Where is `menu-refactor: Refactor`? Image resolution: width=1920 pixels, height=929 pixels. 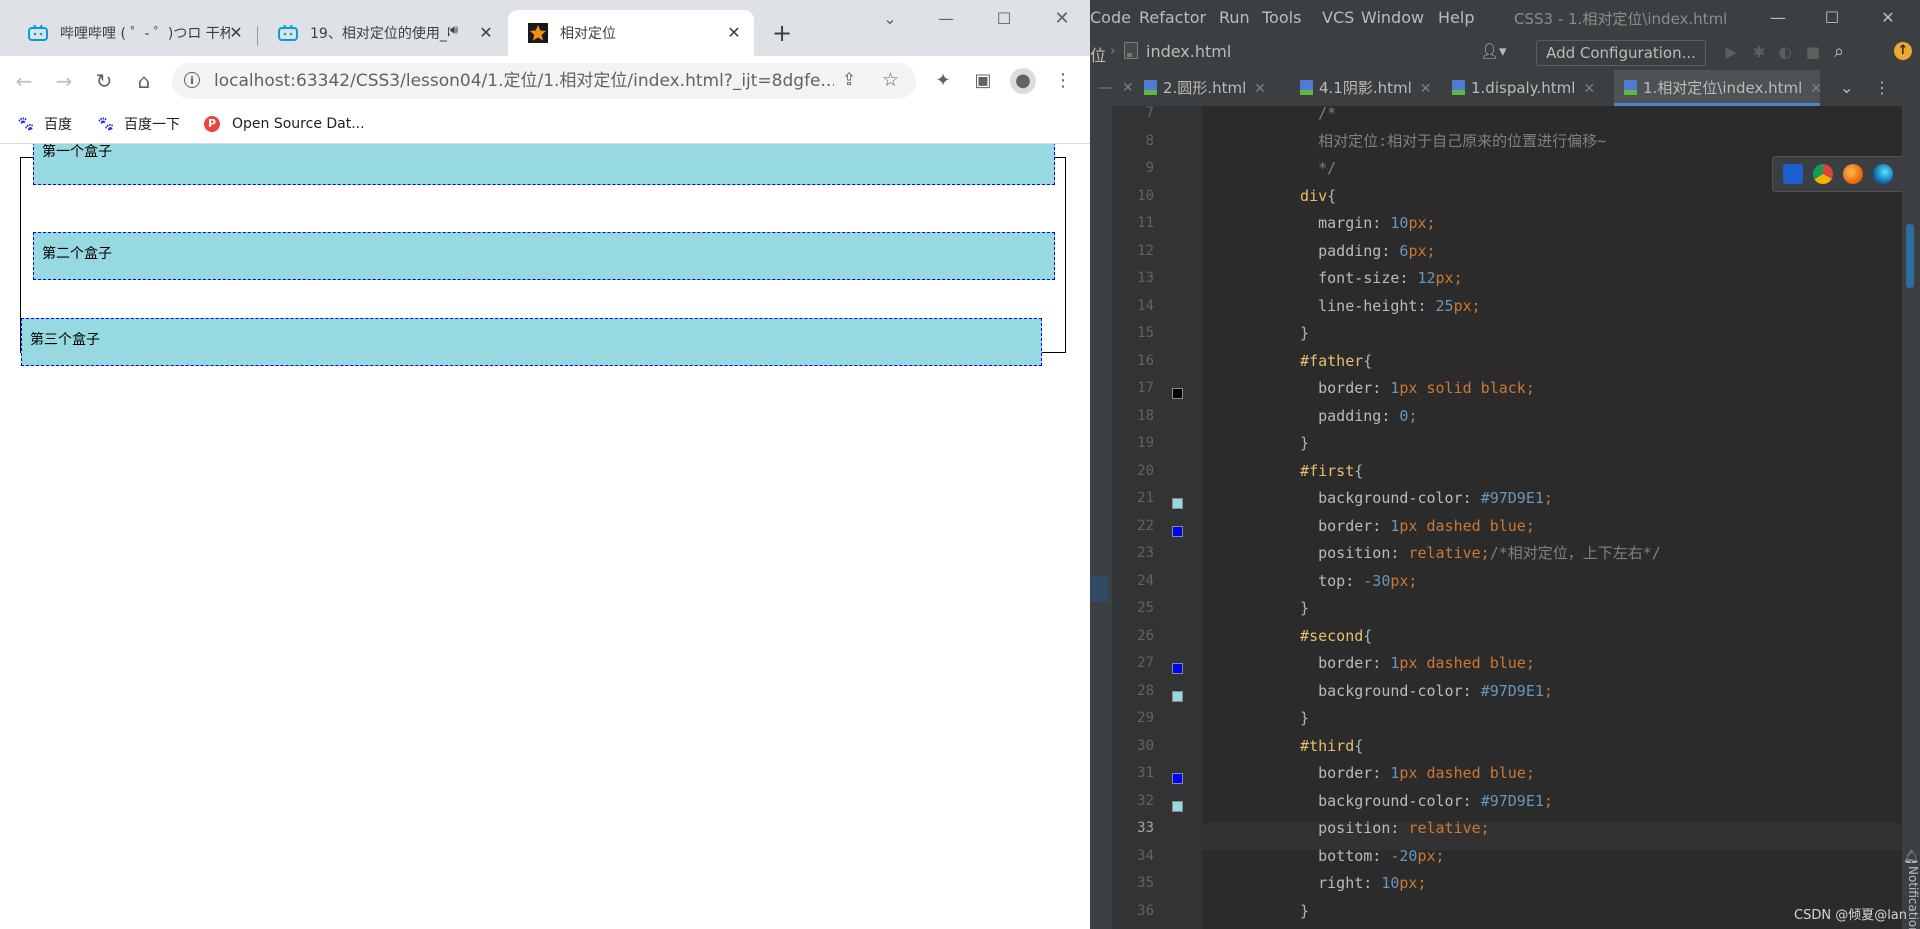 menu-refactor: Refactor is located at coordinates (1172, 17).